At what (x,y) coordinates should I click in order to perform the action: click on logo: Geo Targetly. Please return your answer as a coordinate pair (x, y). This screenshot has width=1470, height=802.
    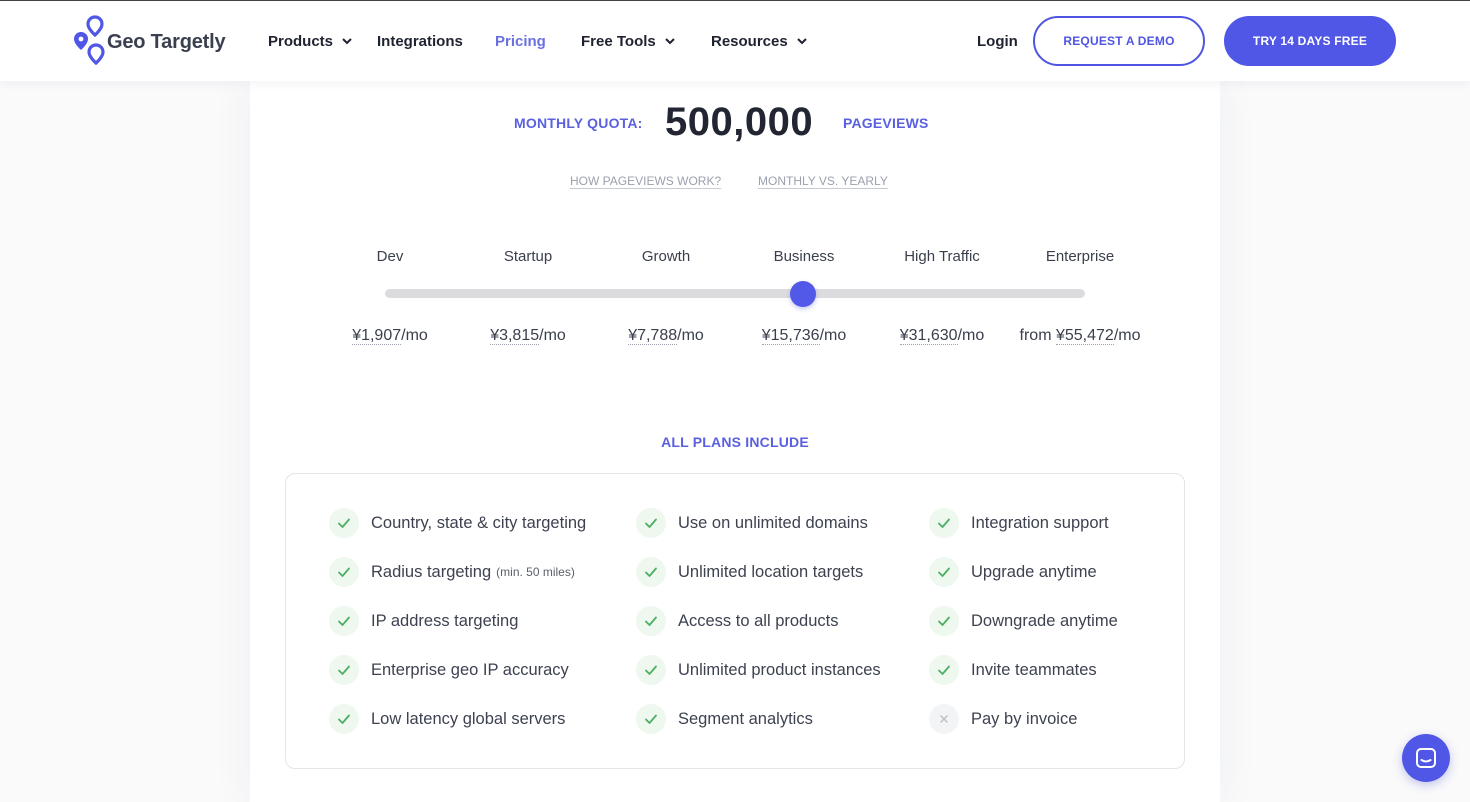
    Looking at the image, I should click on (149, 42).